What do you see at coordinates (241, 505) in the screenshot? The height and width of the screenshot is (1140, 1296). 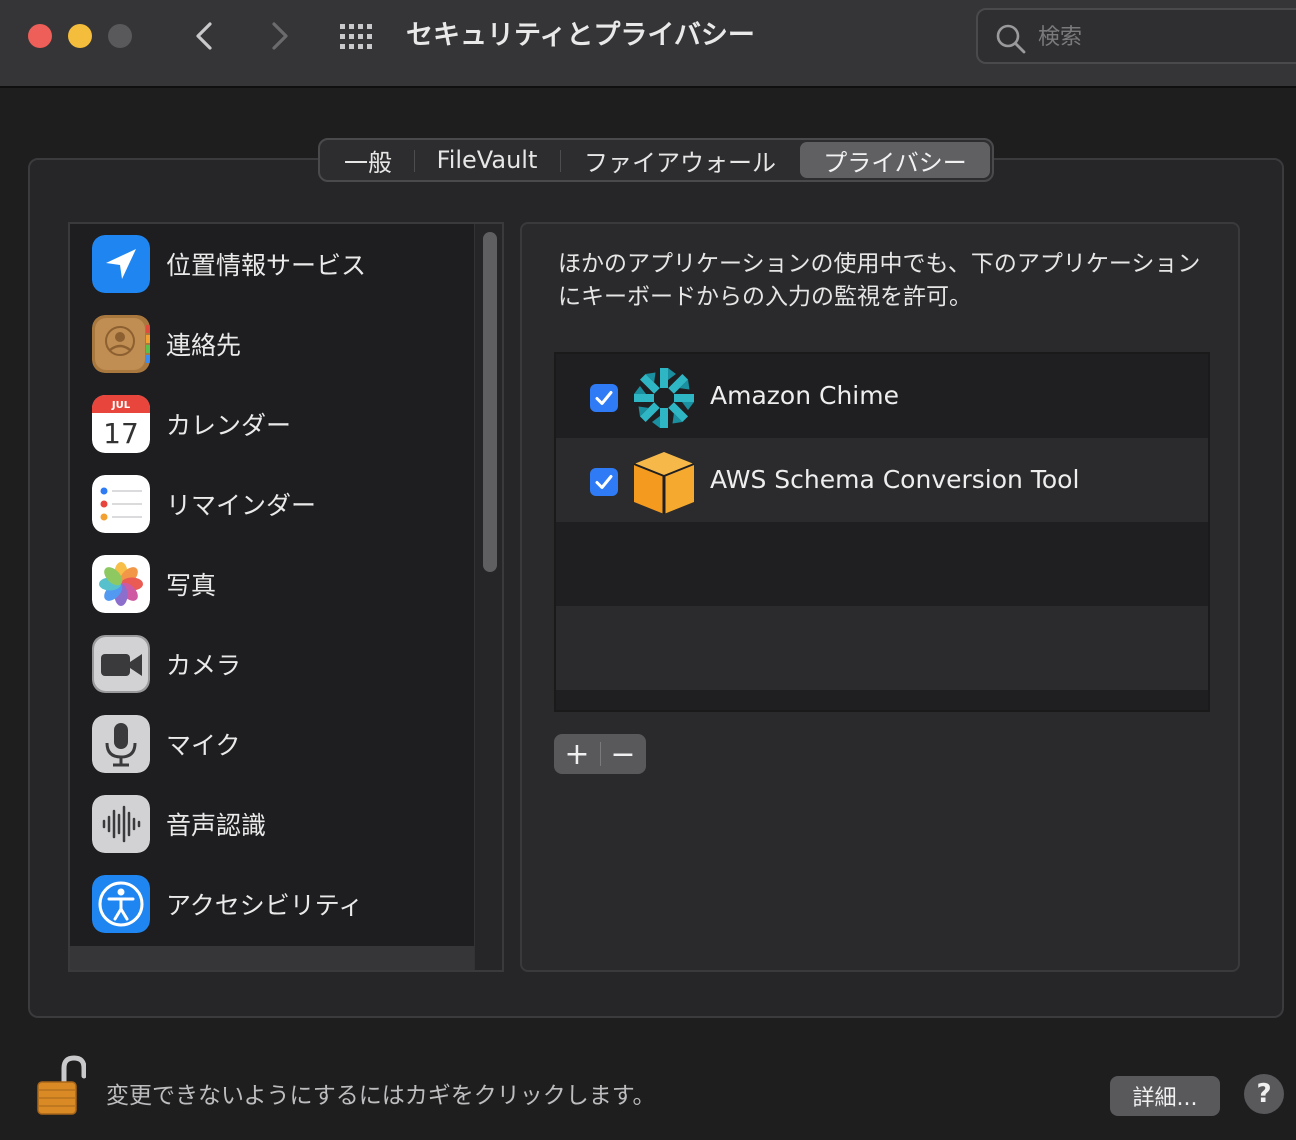 I see `sidebar-item-label: リマインダー` at bounding box center [241, 505].